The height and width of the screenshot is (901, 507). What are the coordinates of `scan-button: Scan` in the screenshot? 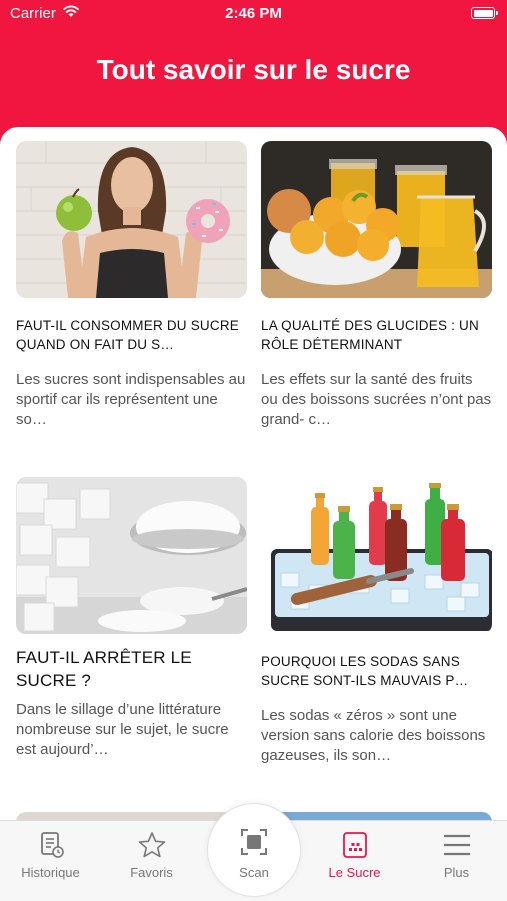 It's located at (254, 850).